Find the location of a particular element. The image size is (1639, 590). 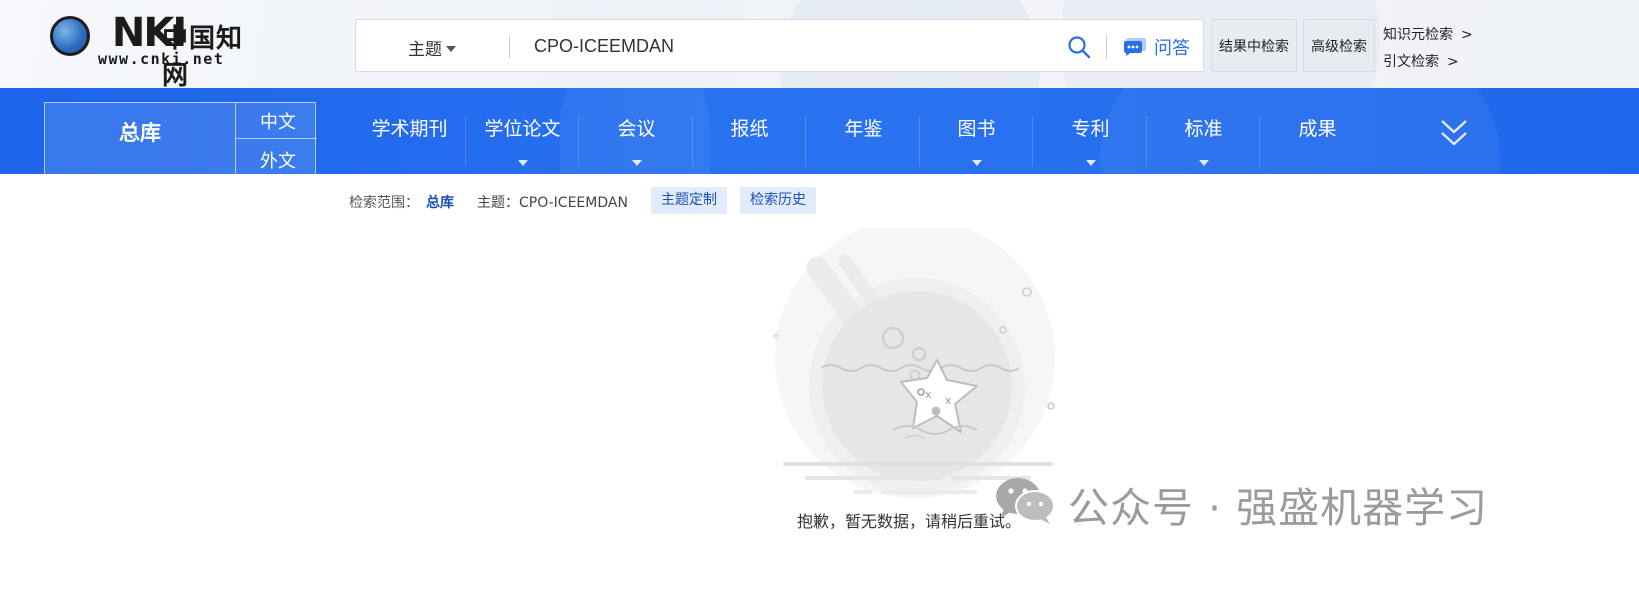

database-nav: 总库 中文 外文 学术期刊 学位论文 会议 报纸 年鉴 图书 专利 标准 成果 is located at coordinates (819, 131).